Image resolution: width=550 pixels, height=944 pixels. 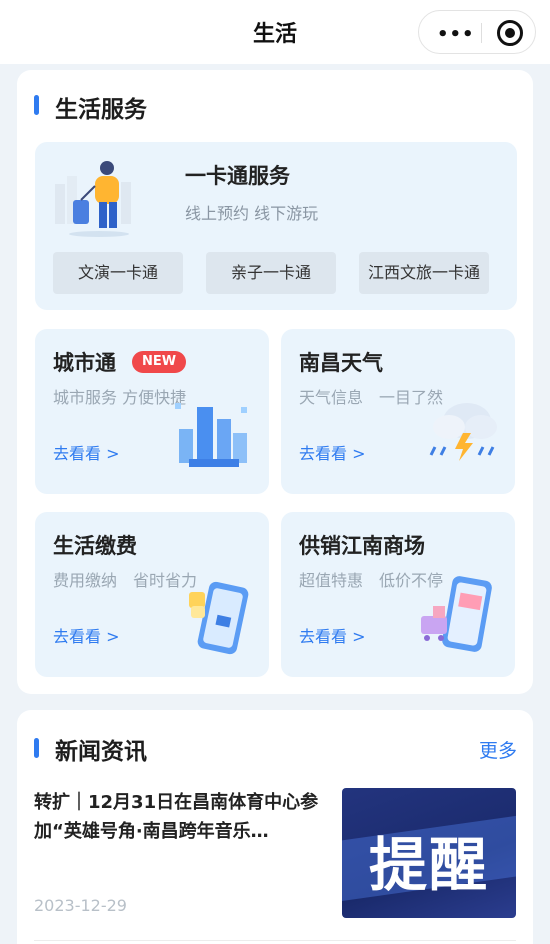 What do you see at coordinates (498, 749) in the screenshot?
I see `news-more-link: 更多` at bounding box center [498, 749].